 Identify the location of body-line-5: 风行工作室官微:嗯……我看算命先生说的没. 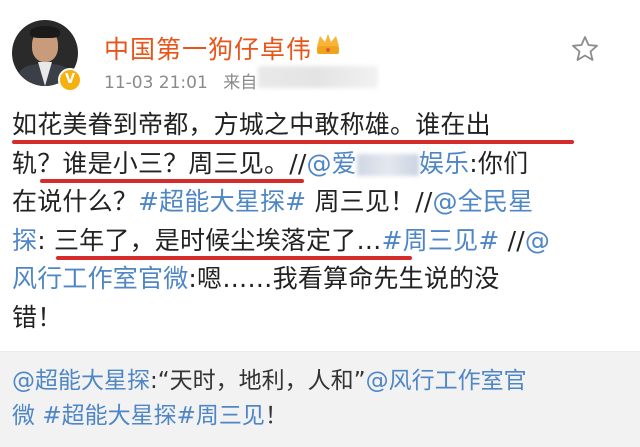
(307, 279).